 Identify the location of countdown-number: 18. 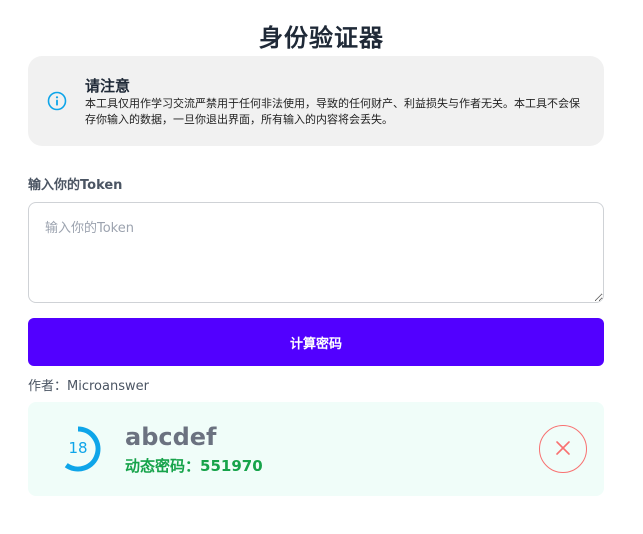
(78, 448).